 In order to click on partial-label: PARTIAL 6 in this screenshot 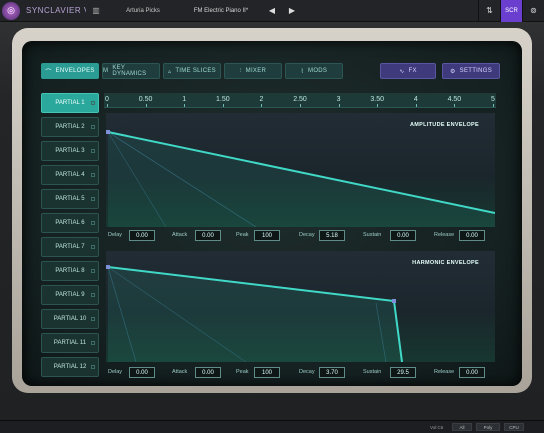, I will do `click(70, 223)`.